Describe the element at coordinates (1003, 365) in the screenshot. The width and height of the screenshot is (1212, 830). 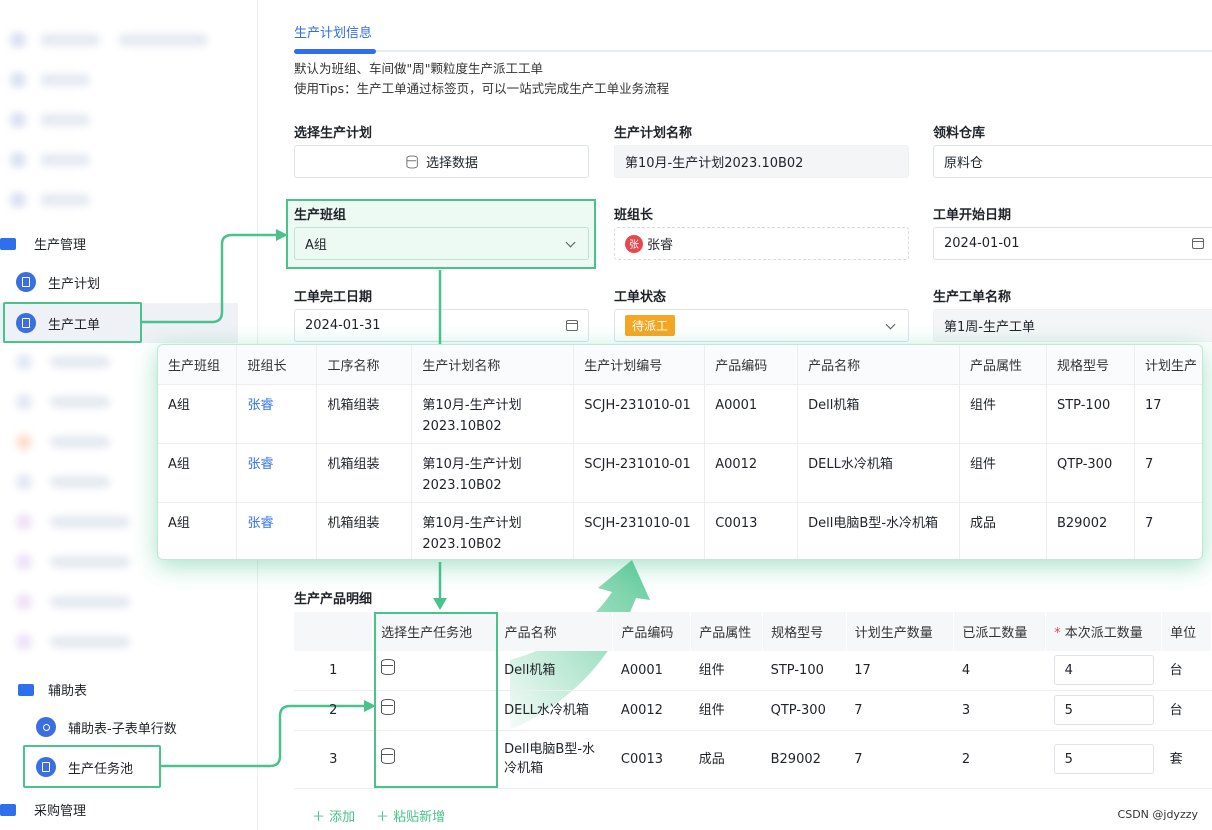
I see `popup-column-header: 产品属性` at that location.